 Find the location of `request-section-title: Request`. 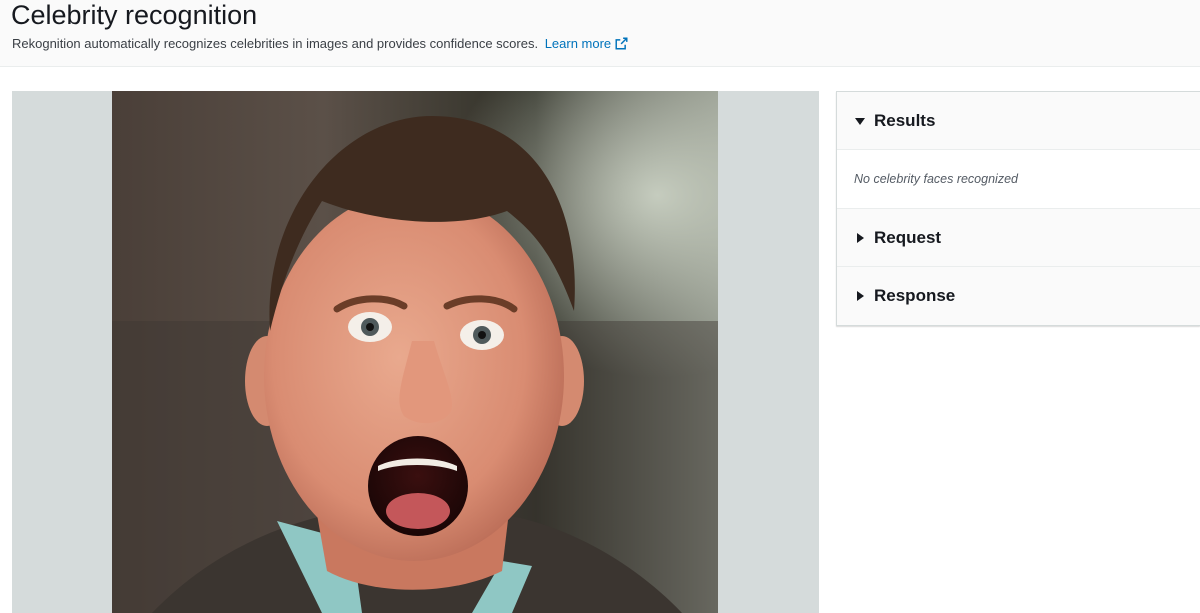

request-section-title: Request is located at coordinates (908, 237).